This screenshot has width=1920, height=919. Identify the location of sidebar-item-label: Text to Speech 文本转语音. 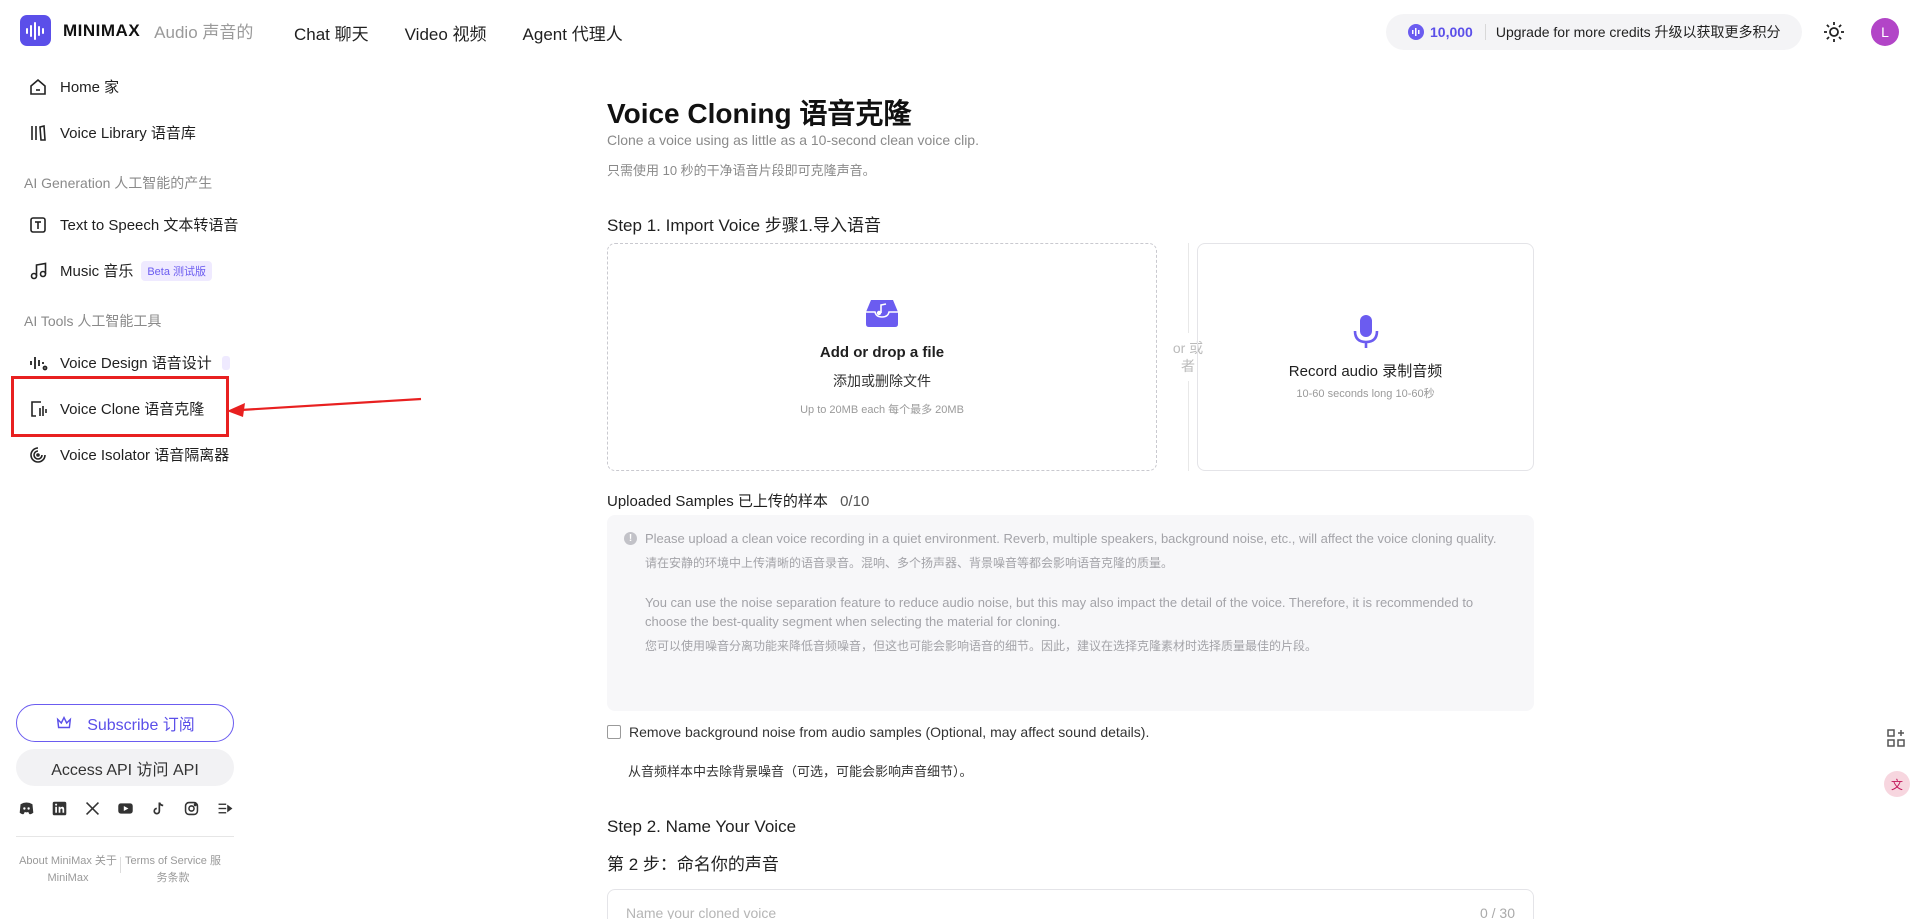
(149, 225).